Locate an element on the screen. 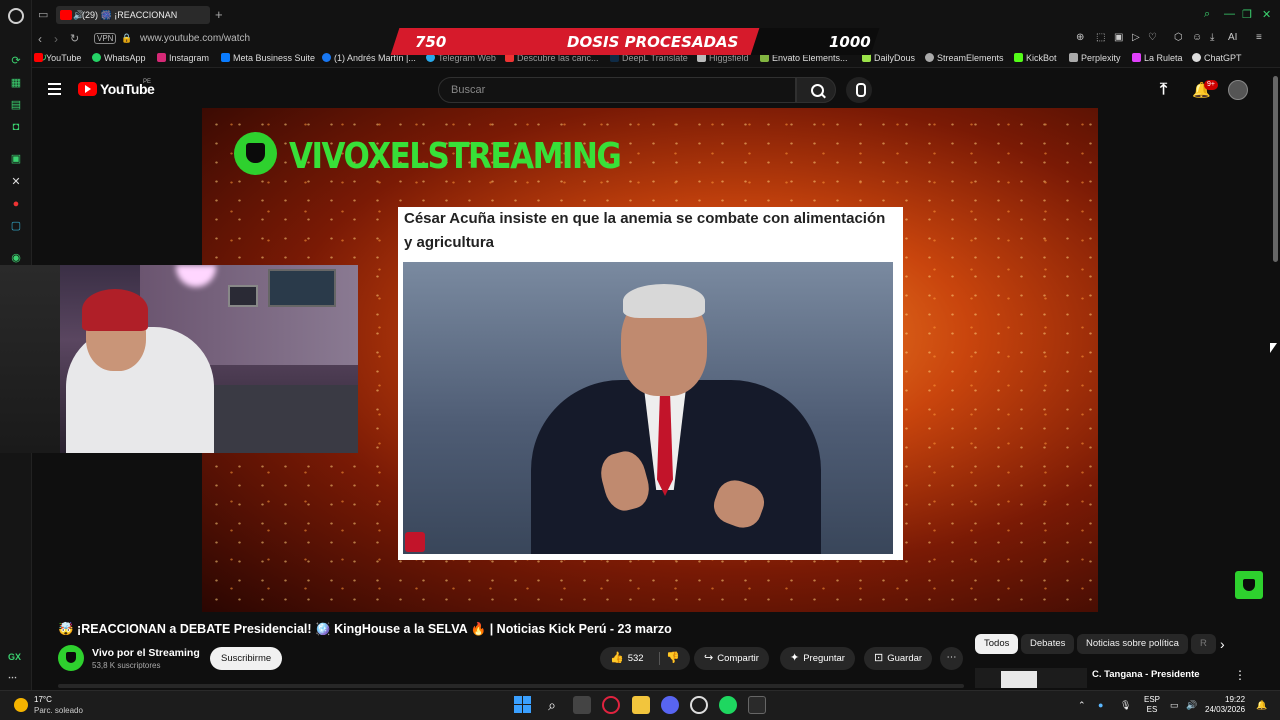 Image resolution: width=1280 pixels, height=720 pixels. video-popout-icon: ▷ is located at coordinates (1136, 37).